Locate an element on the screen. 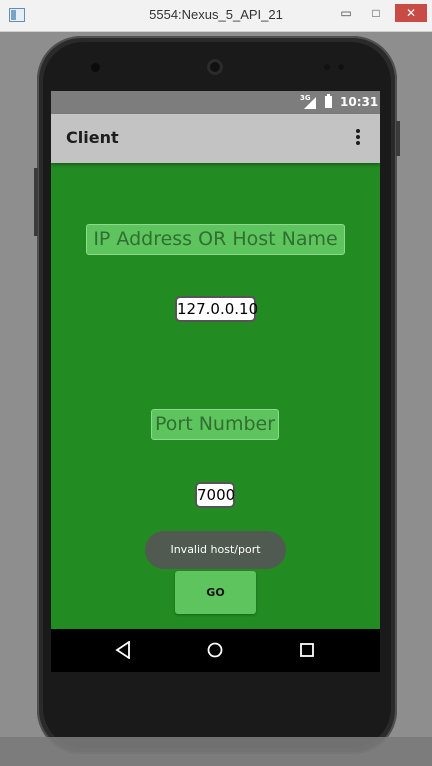 The width and height of the screenshot is (432, 766). status-time: 10:31 is located at coordinates (359, 102).